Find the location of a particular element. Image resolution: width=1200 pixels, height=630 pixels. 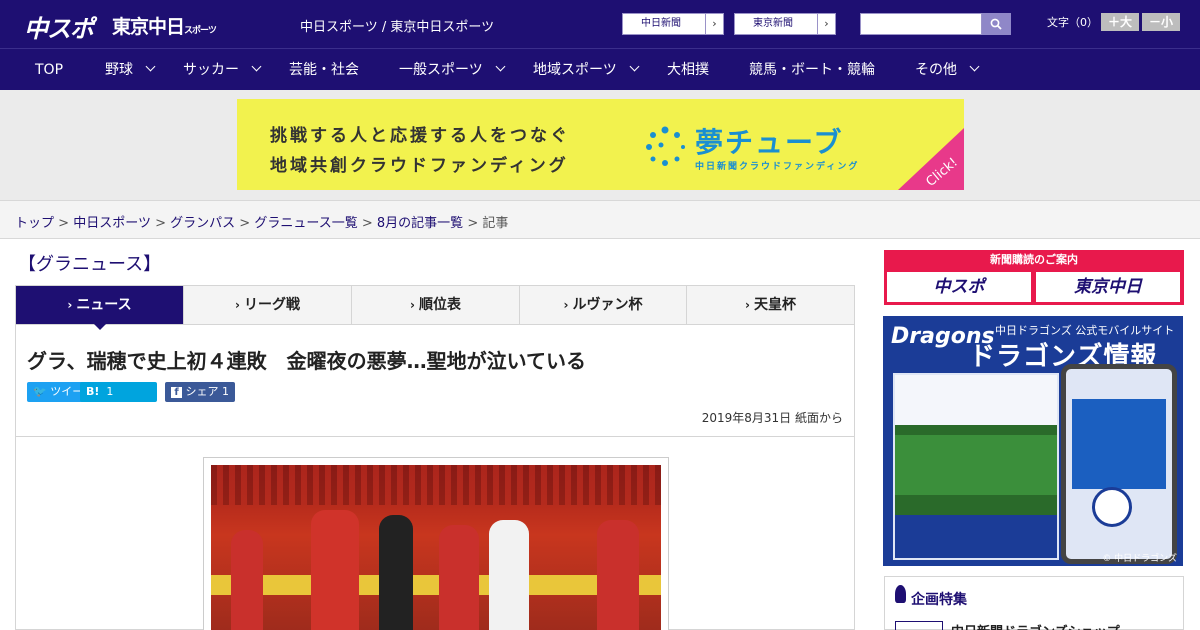

search-button is located at coordinates (996, 24).